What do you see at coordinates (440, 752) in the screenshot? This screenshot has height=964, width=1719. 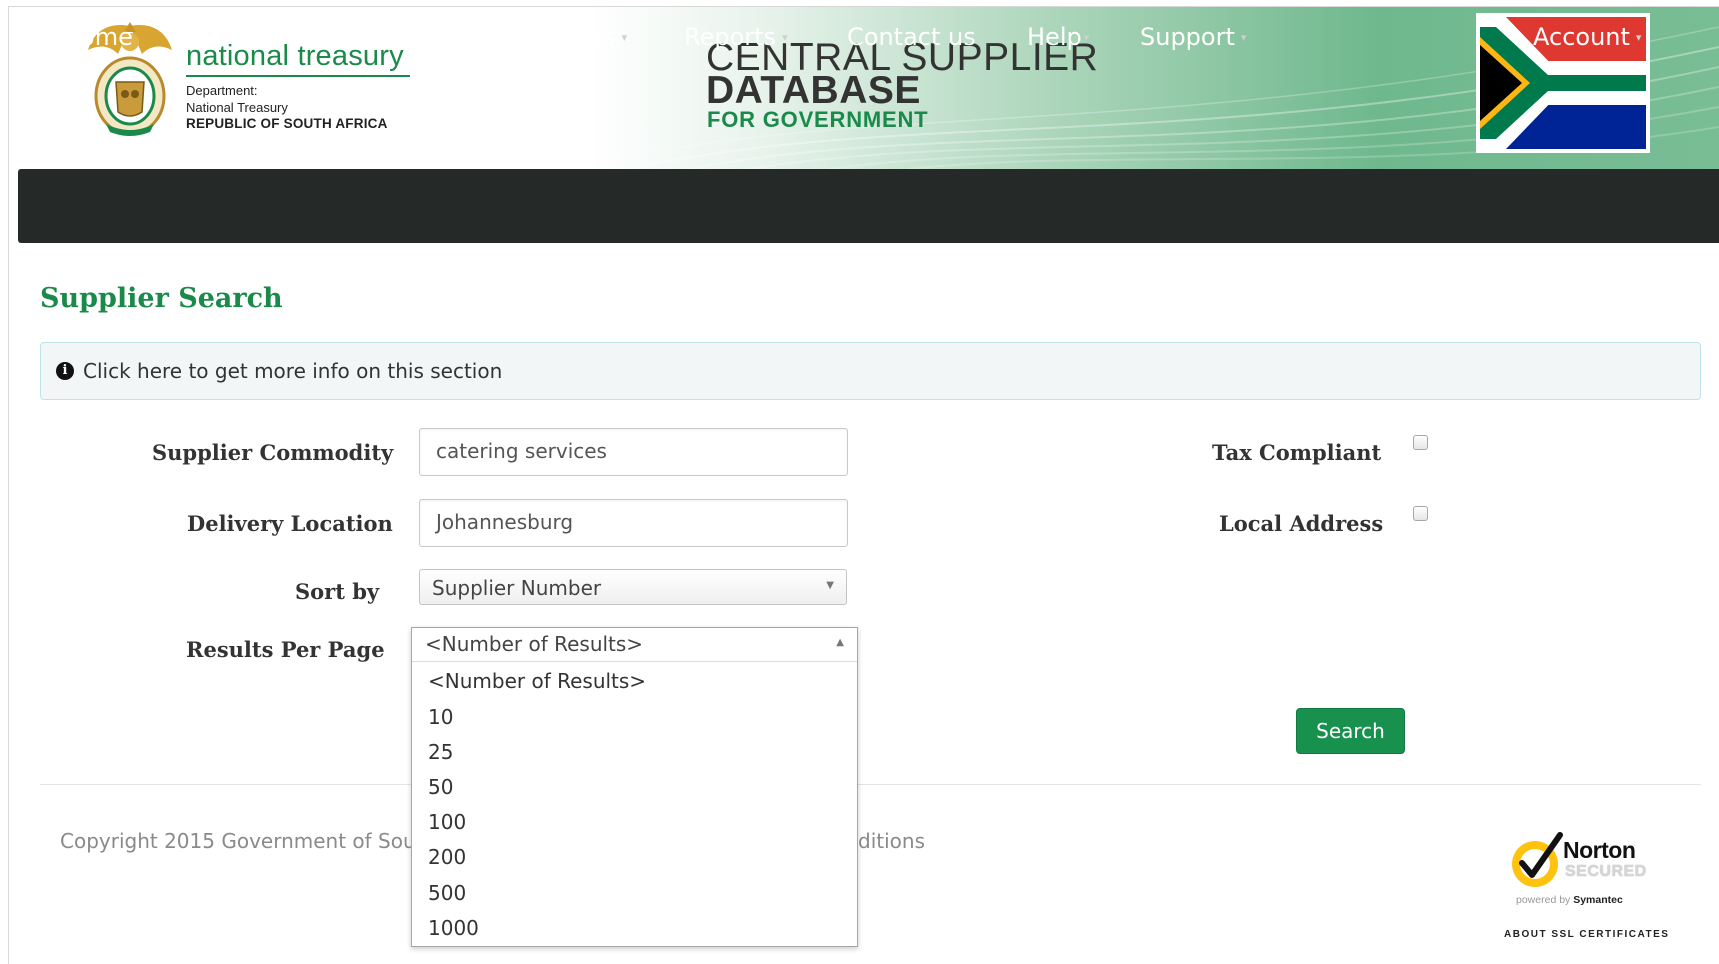 I see `dropdown-option: 25` at bounding box center [440, 752].